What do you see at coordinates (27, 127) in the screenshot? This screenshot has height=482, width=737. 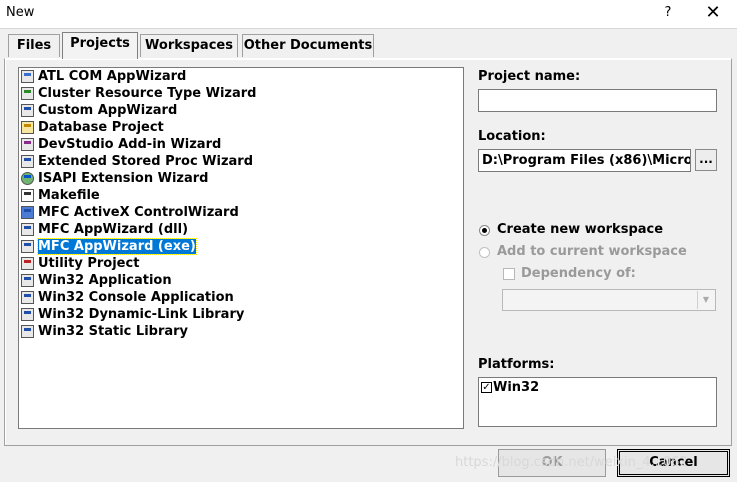 I see `database-project-icon` at bounding box center [27, 127].